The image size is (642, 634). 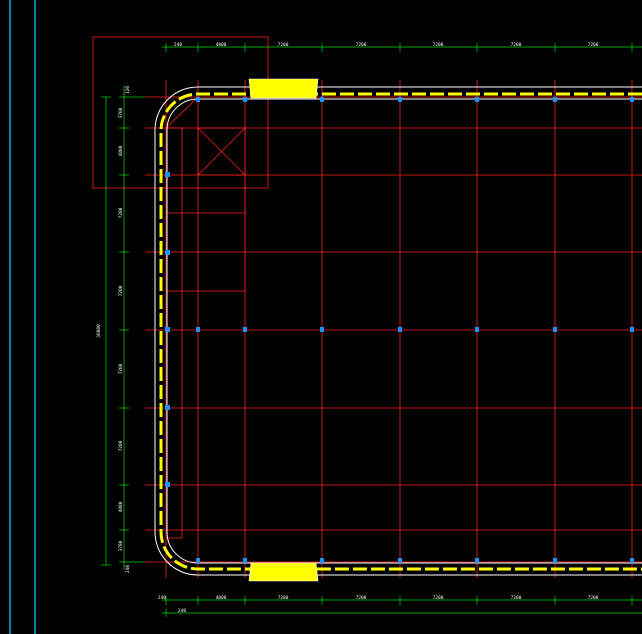 What do you see at coordinates (182, 611) in the screenshot?
I see `dim-bottom-label-2: 240` at bounding box center [182, 611].